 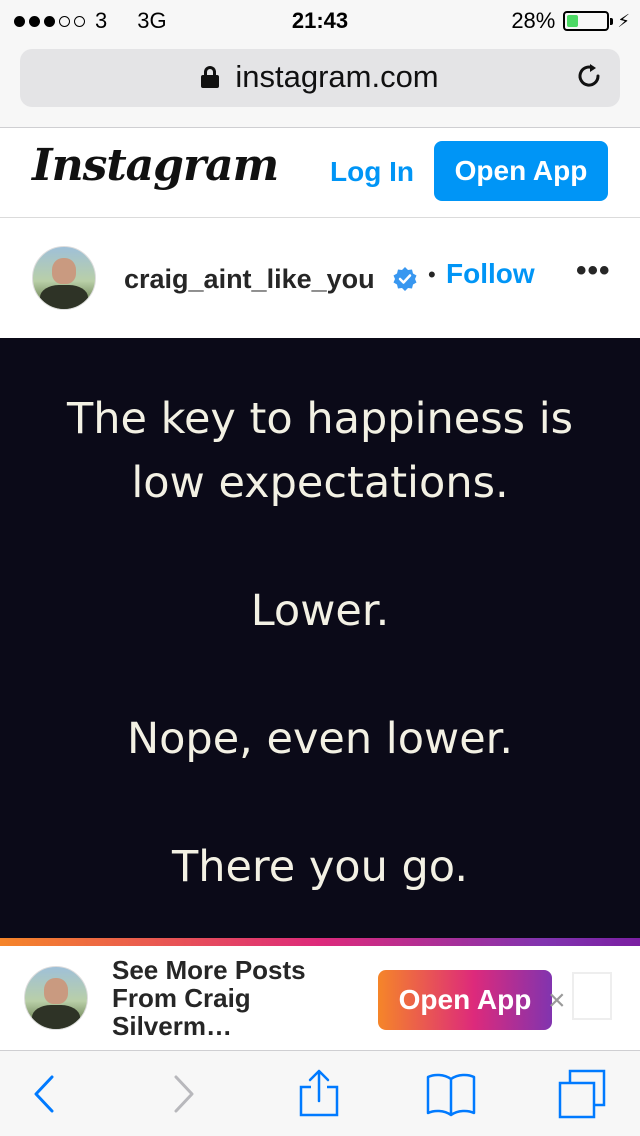 I want to click on quote-line: Lower., so click(x=320, y=611).